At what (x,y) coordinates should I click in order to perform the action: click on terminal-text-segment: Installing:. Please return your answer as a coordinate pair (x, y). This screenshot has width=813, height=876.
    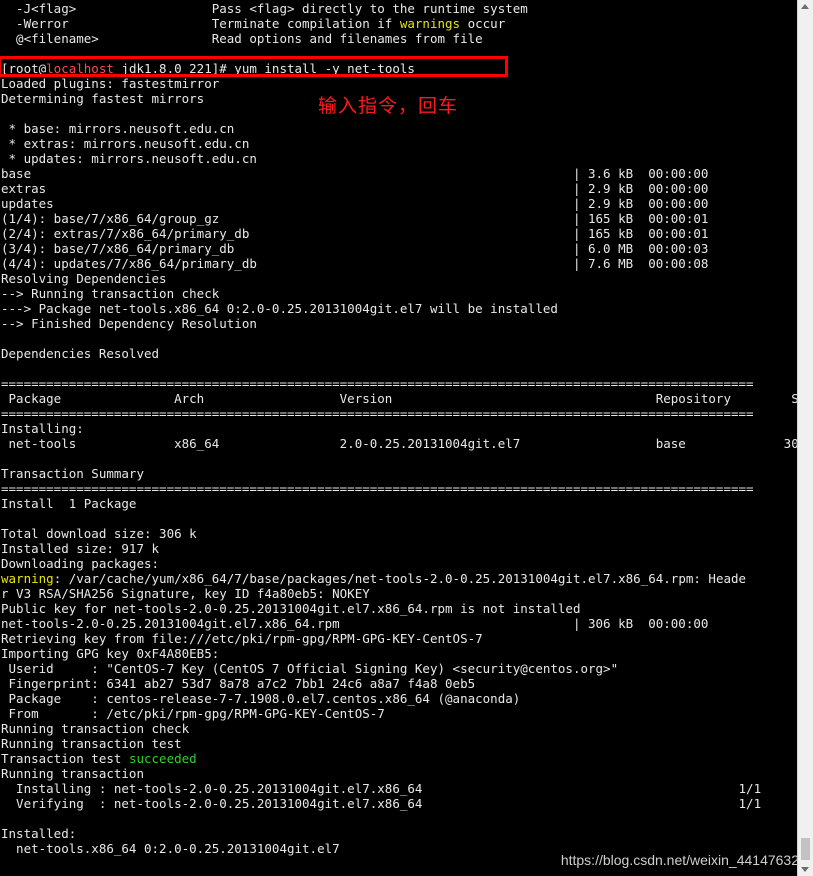
    Looking at the image, I should click on (42, 428).